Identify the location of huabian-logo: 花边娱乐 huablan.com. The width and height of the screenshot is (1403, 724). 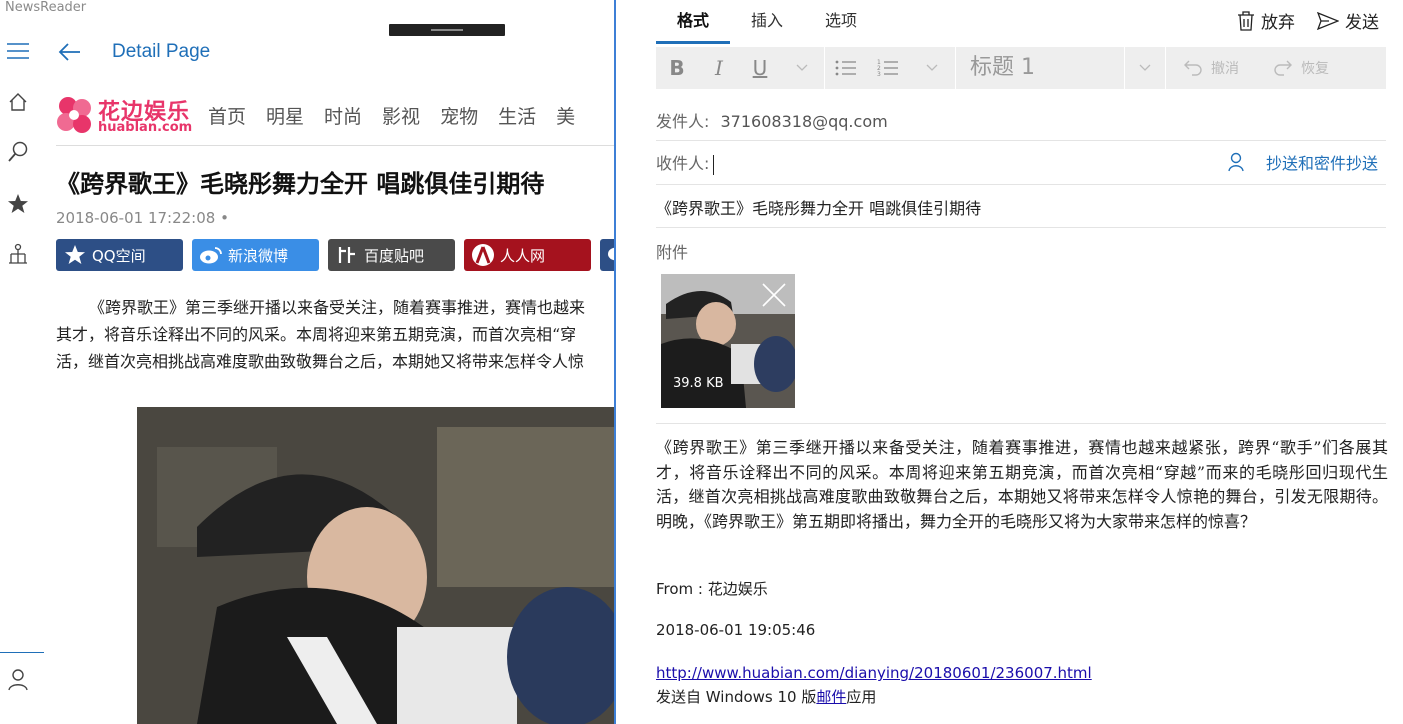
(126, 117).